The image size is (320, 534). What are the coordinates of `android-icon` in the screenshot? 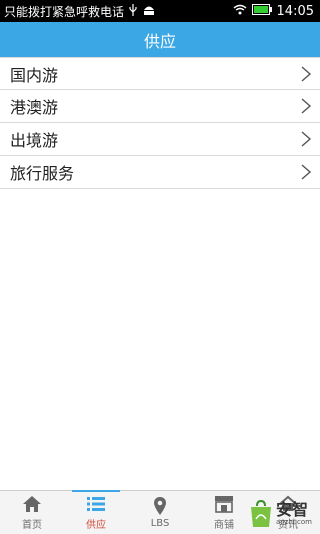 It's located at (149, 11).